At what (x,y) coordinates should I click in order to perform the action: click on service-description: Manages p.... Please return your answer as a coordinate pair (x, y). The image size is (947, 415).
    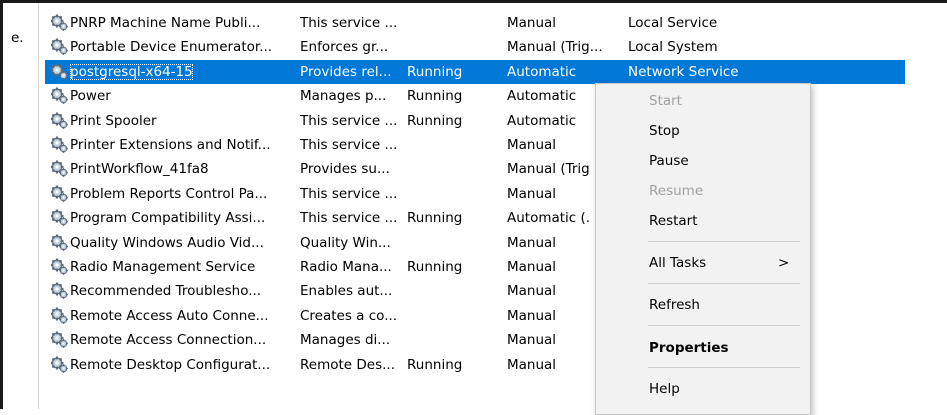
    Looking at the image, I should click on (343, 96).